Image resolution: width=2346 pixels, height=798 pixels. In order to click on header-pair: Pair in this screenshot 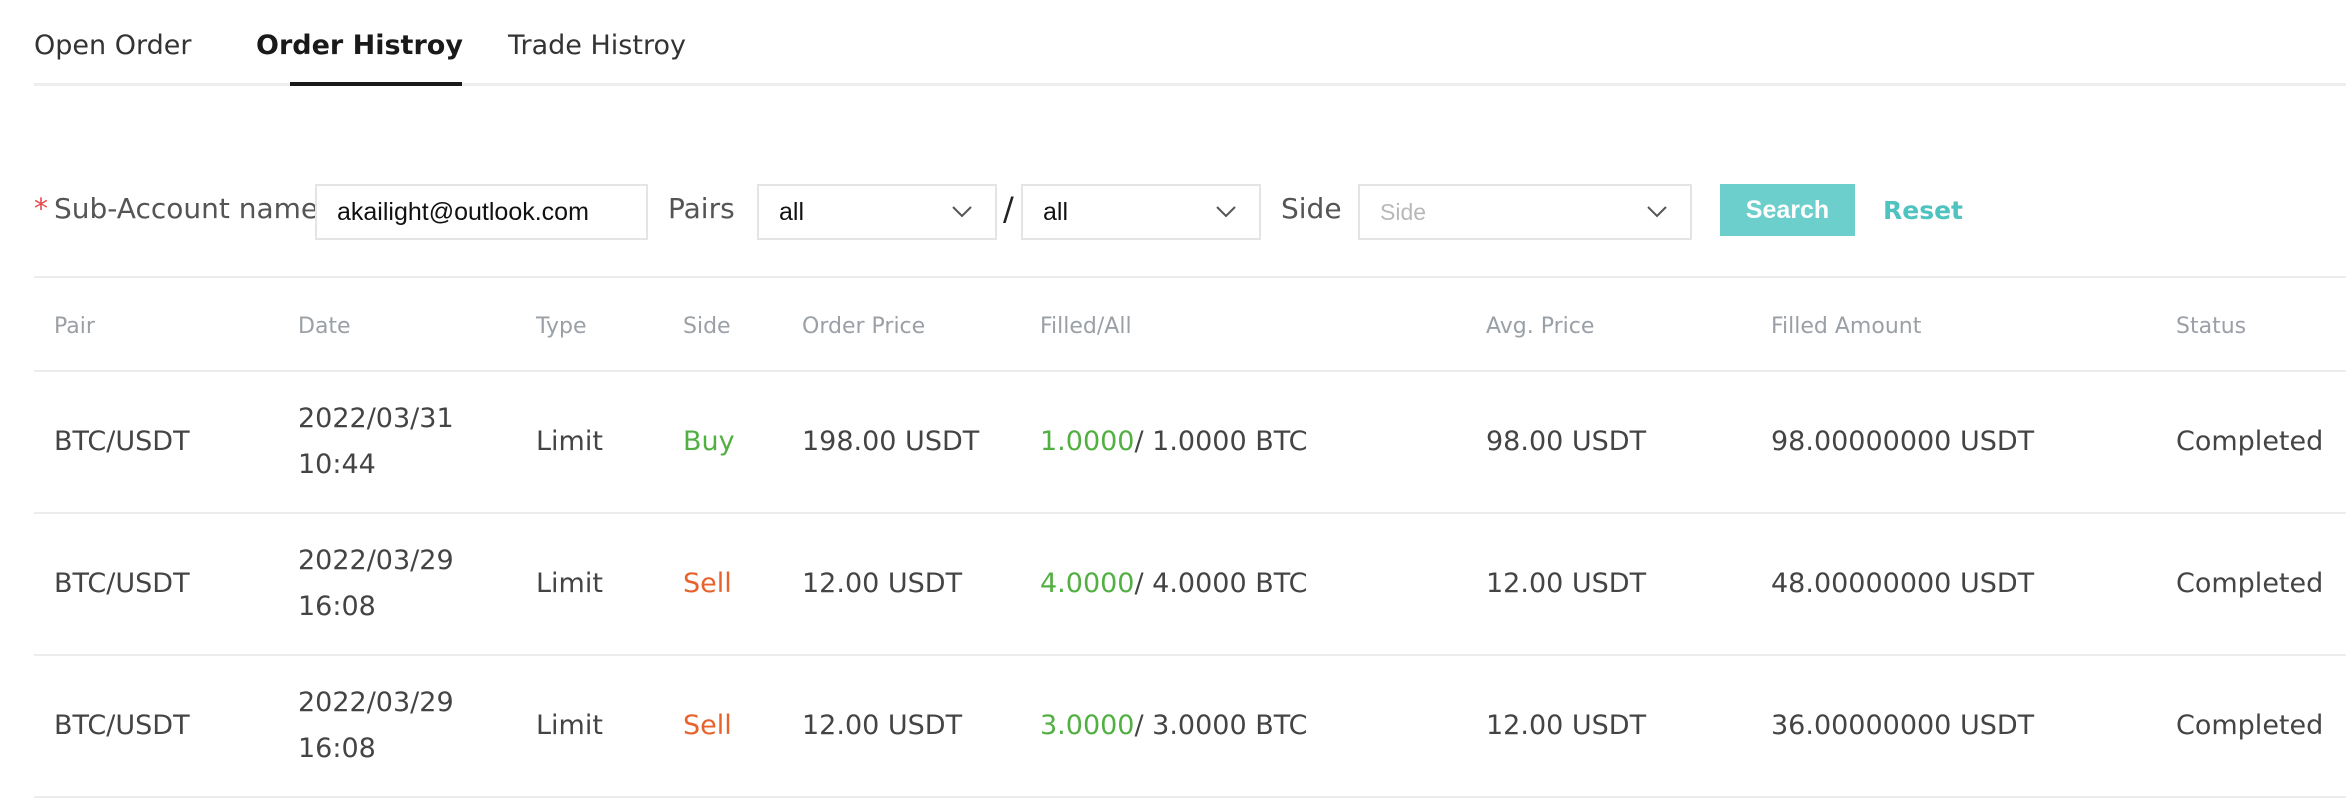, I will do `click(74, 326)`.